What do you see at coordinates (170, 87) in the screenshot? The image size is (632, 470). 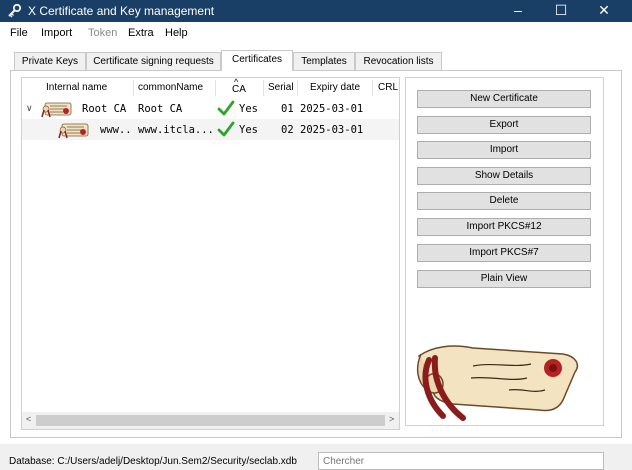 I see `column-common-name: commonName` at bounding box center [170, 87].